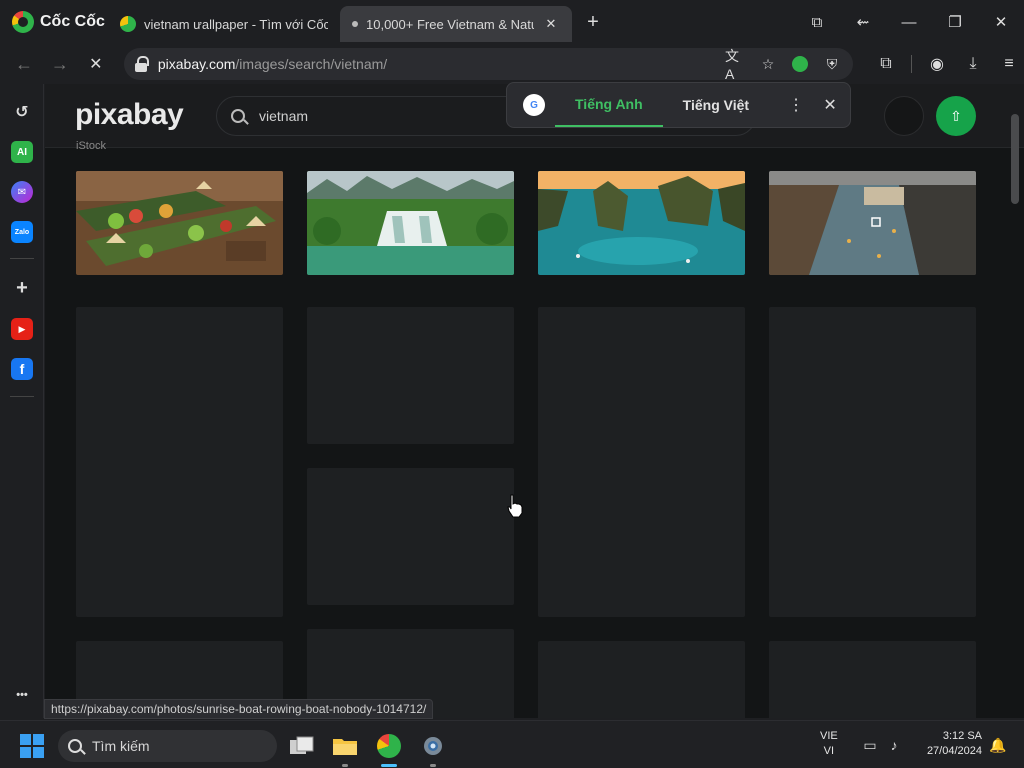  Describe the element at coordinates (24, 64) in the screenshot. I see `back-button: ←` at that location.